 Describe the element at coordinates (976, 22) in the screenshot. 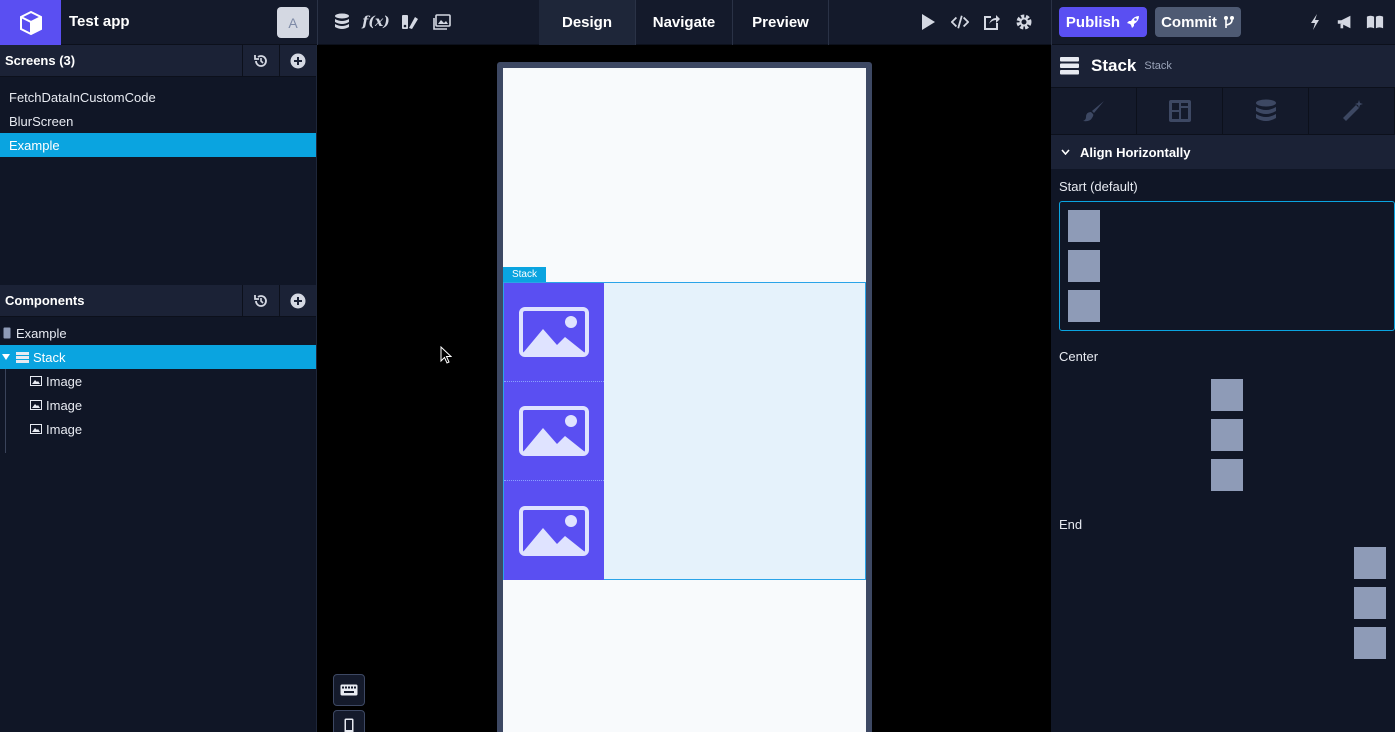

I see `action-toolbar` at that location.